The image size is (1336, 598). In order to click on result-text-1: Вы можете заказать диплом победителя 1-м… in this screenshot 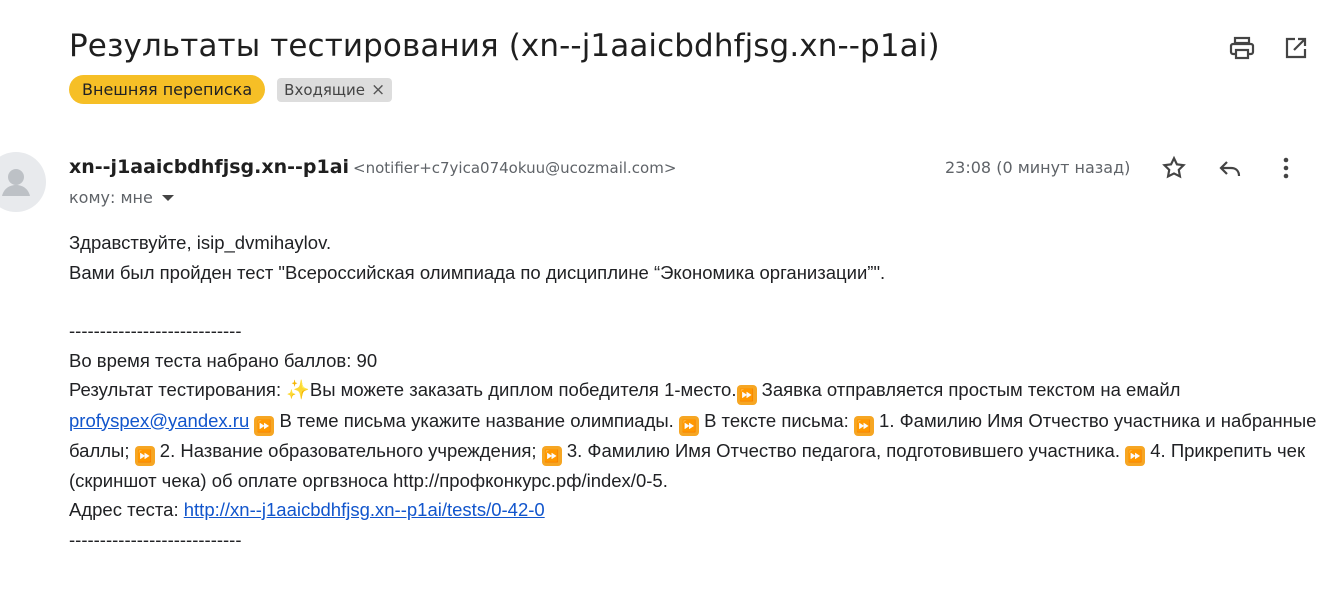, I will do `click(523, 389)`.